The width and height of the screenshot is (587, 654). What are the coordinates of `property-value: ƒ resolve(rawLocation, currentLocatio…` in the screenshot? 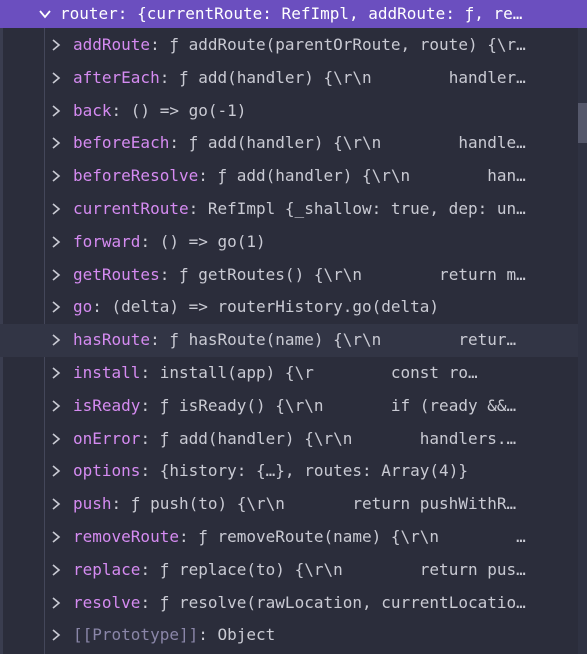 It's located at (342, 602).